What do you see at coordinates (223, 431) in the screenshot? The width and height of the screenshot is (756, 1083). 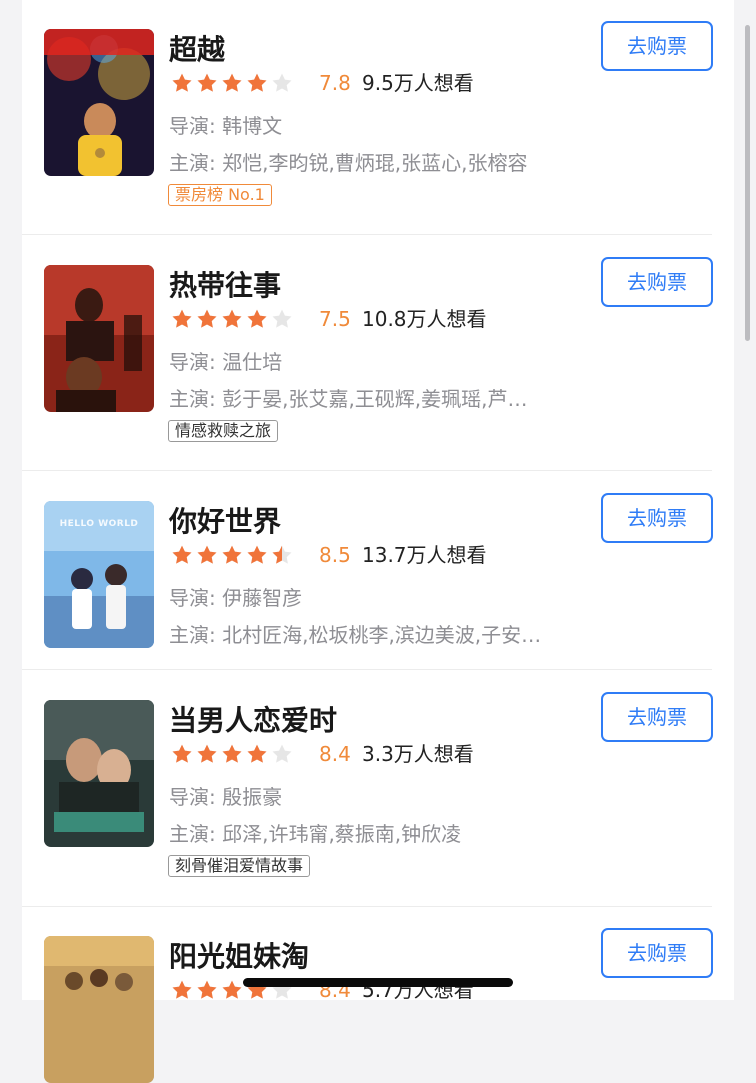 I see `movie-tag: 情感救赎之旅` at bounding box center [223, 431].